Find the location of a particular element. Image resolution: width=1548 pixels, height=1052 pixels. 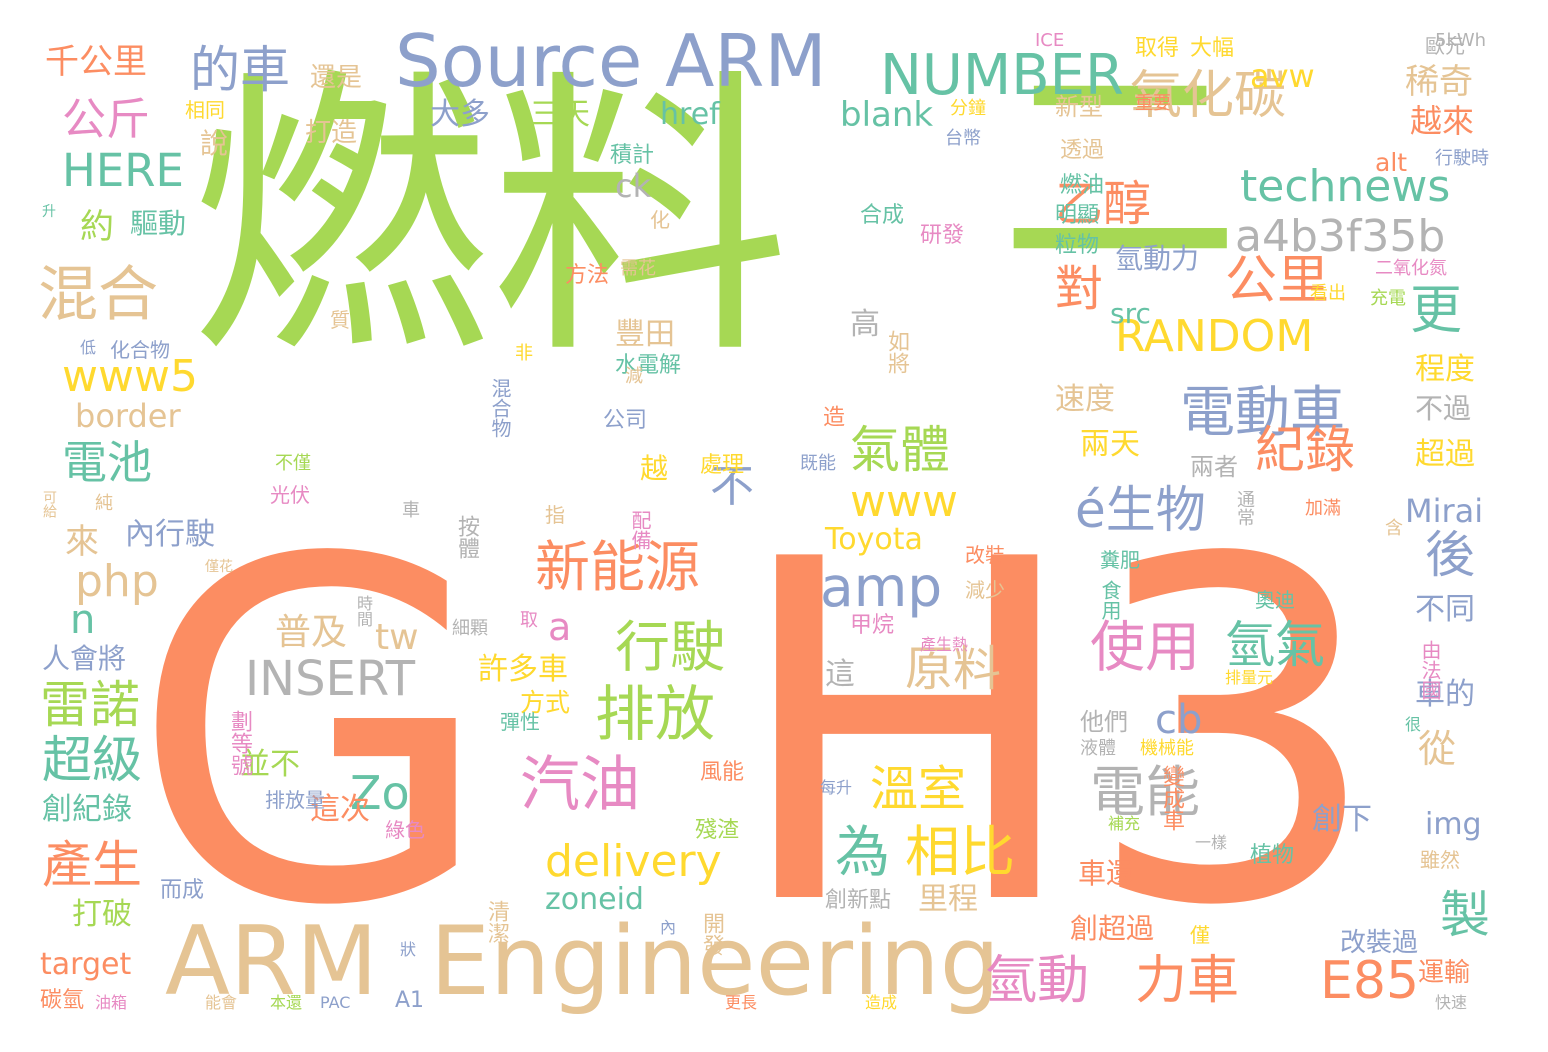

word-cloud-term: 僅花 is located at coordinates (219, 567).